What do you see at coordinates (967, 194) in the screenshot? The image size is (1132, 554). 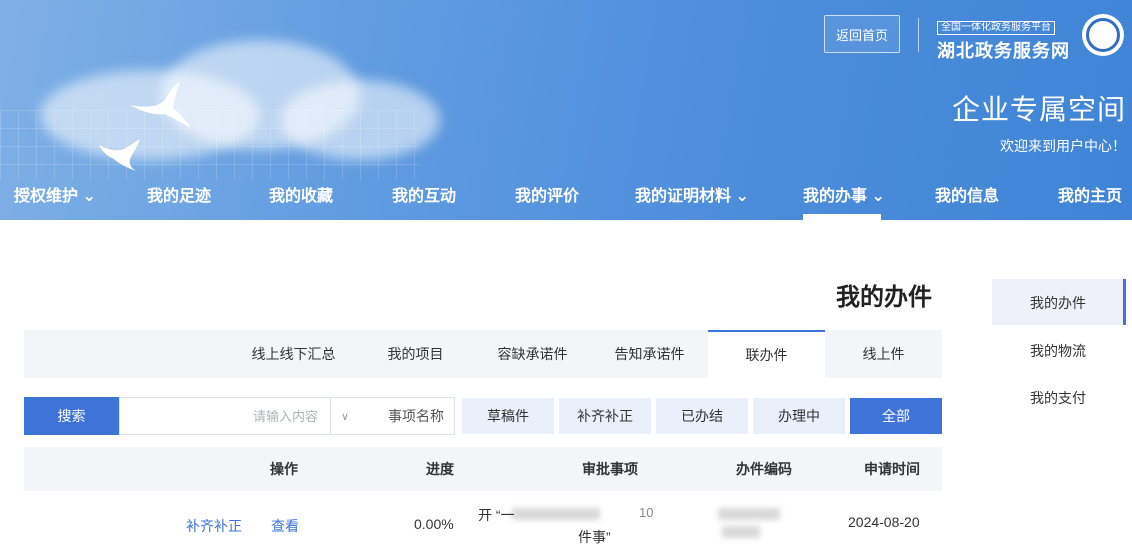 I see `nav-item-info: 我的信息` at bounding box center [967, 194].